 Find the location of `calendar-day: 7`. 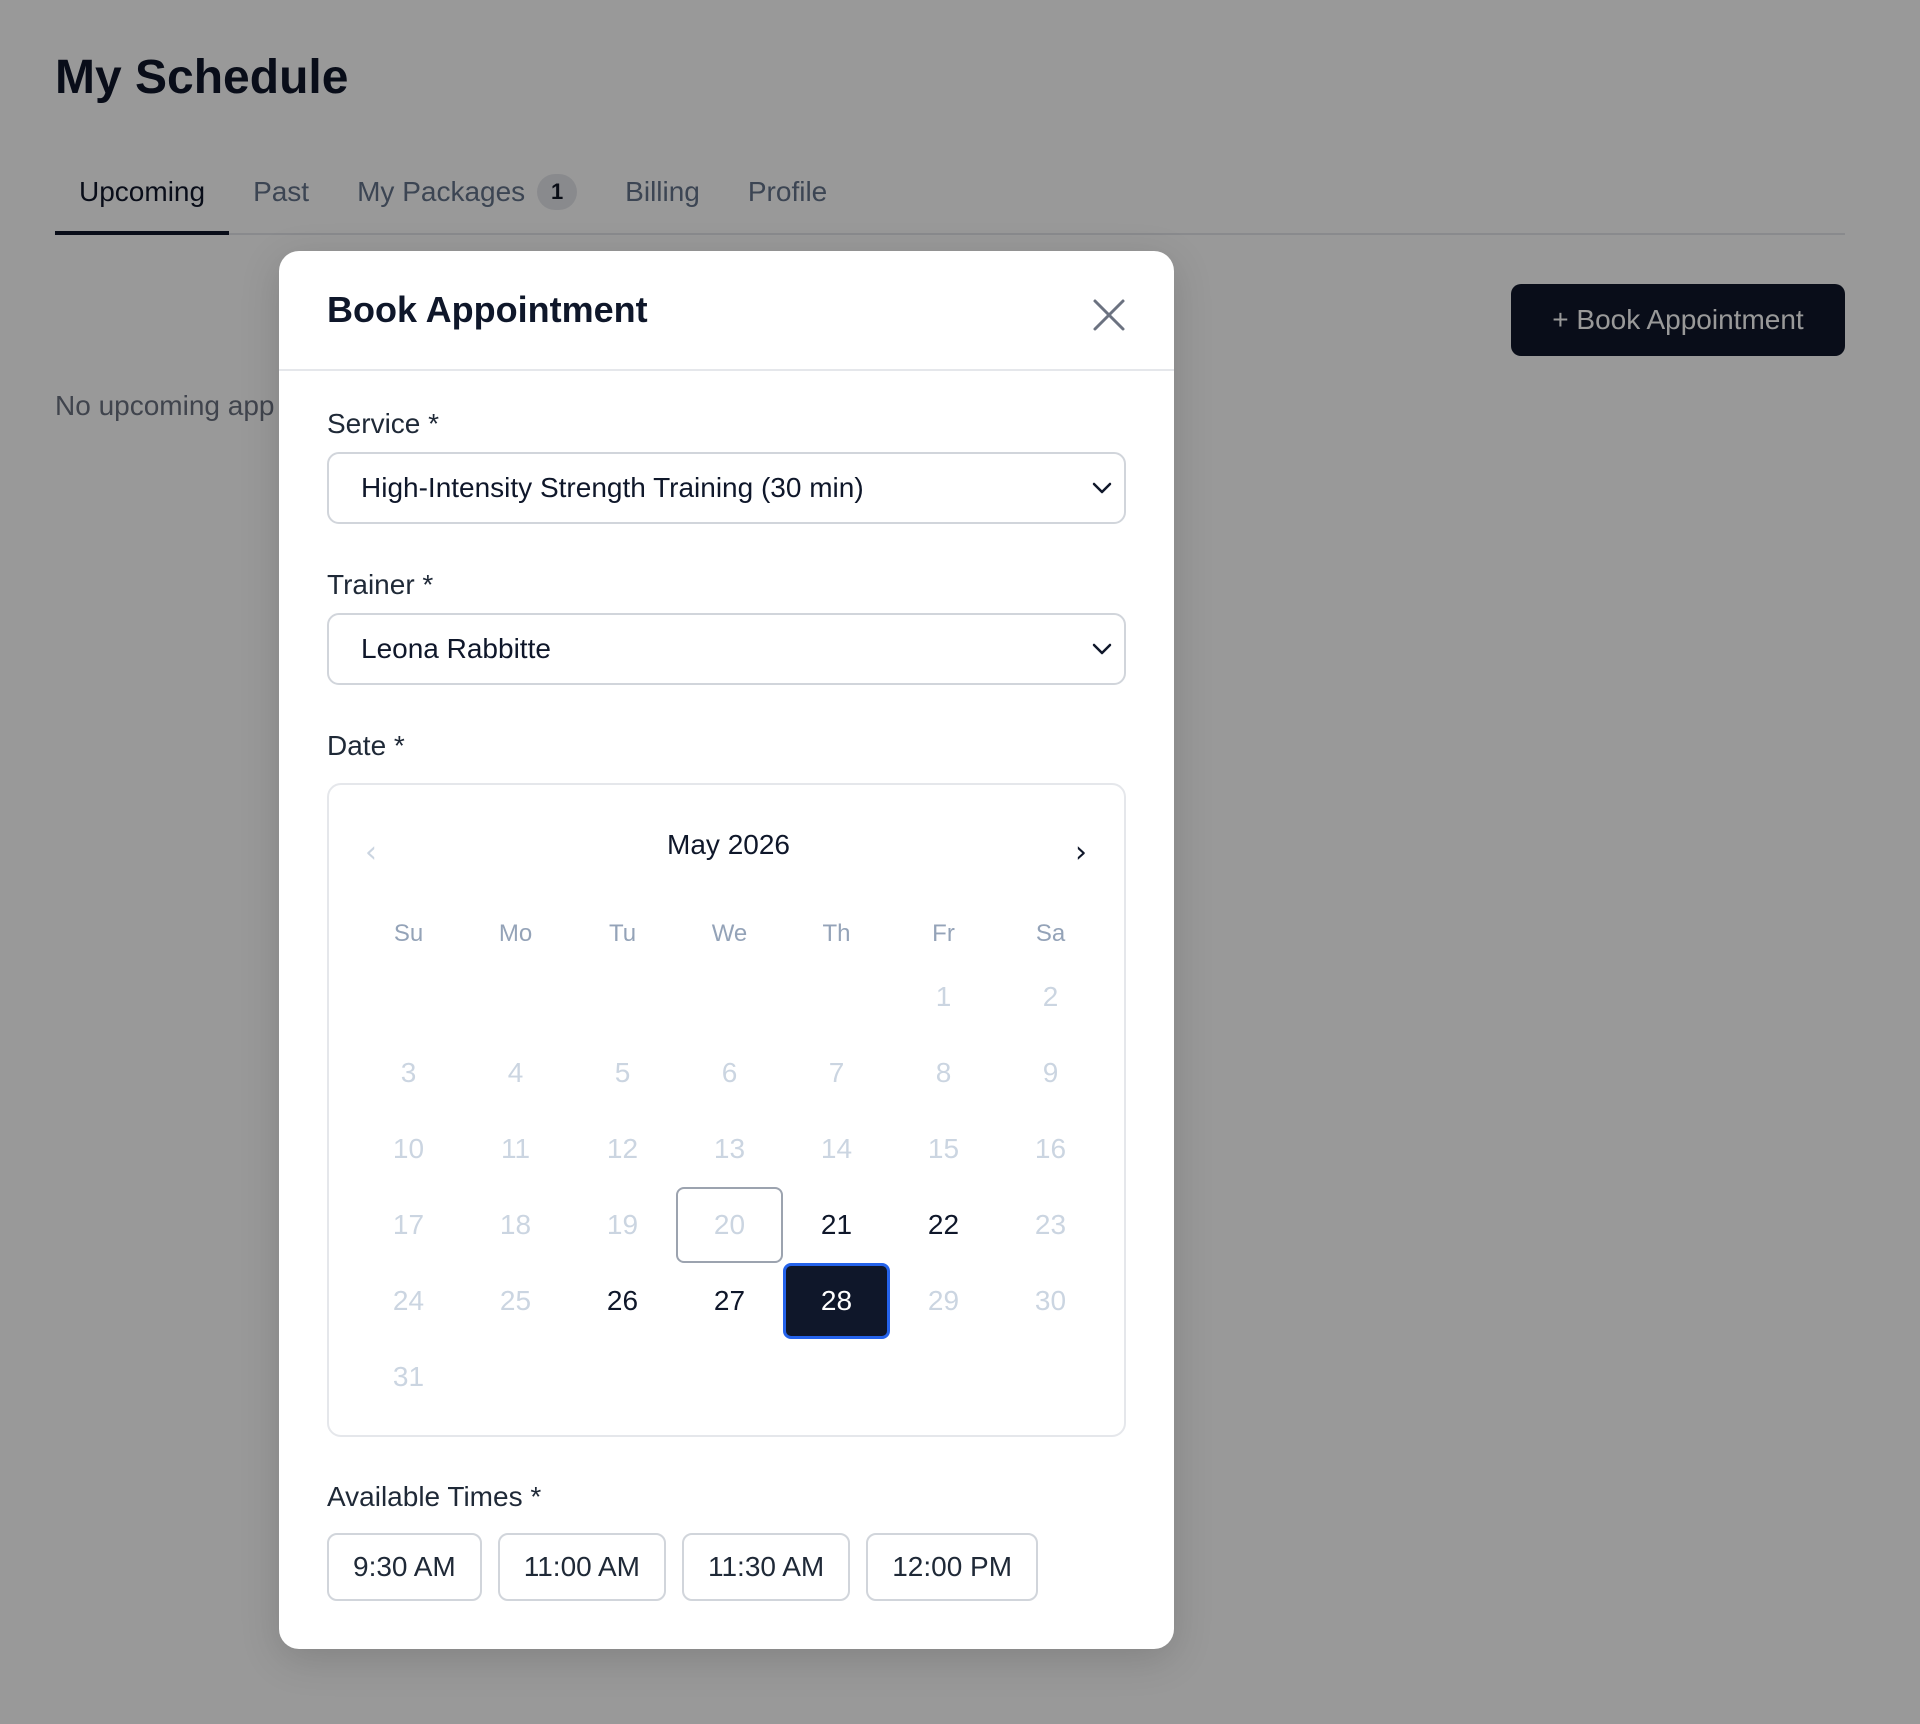

calendar-day: 7 is located at coordinates (836, 1072).